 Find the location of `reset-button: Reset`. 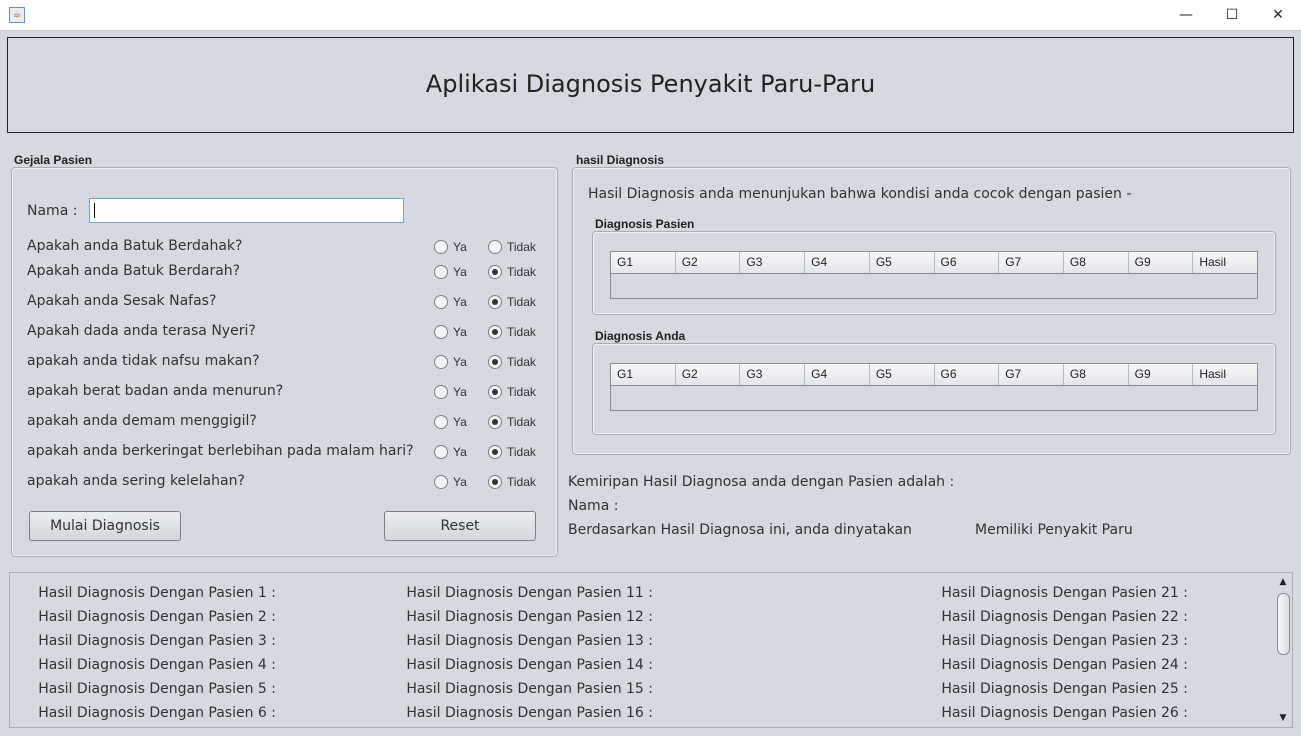

reset-button: Reset is located at coordinates (460, 526).